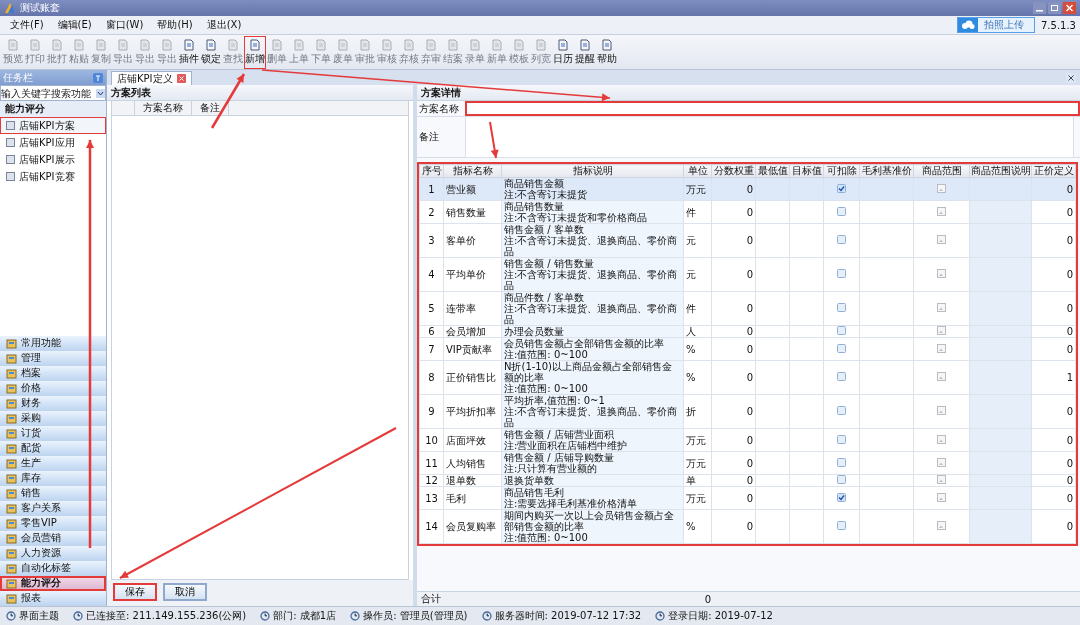 Image resolution: width=1080 pixels, height=625 pixels. What do you see at coordinates (431, 274) in the screenshot?
I see `table-cell: 4` at bounding box center [431, 274].